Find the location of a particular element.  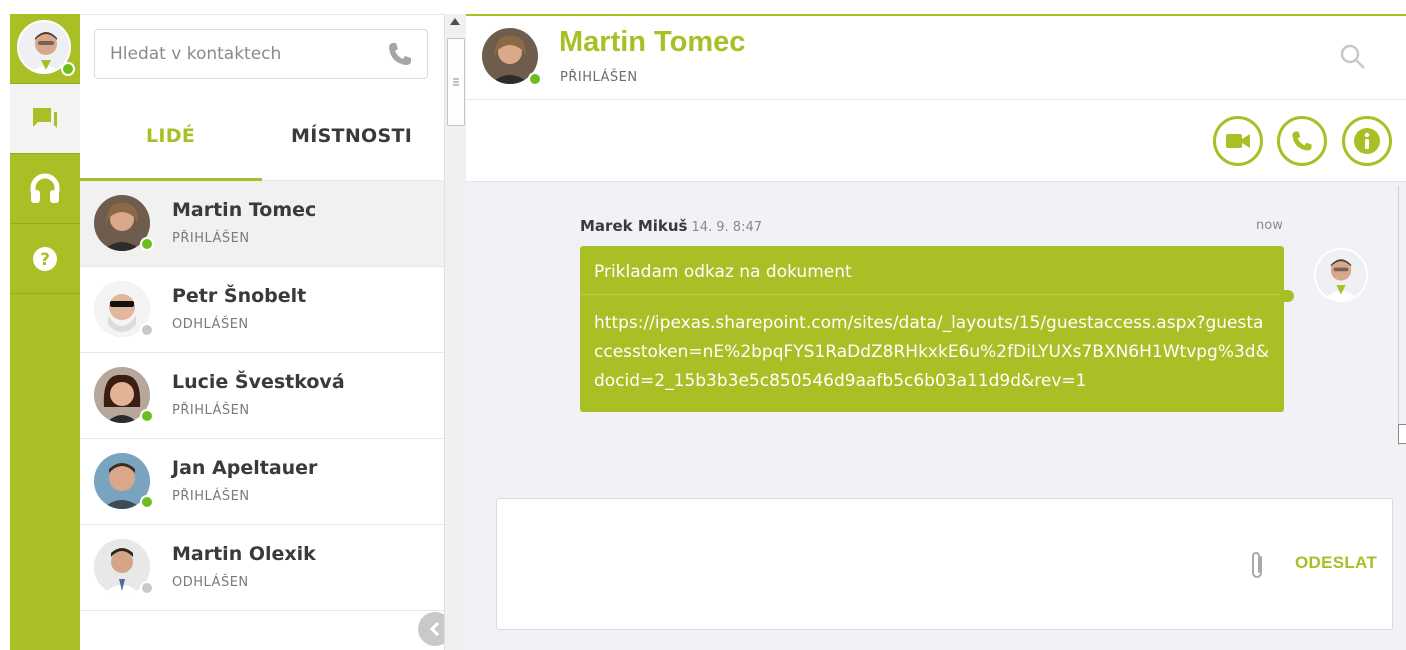

contact-item-martin-tomec: Martin Tomec PŘIHLÁŠEN is located at coordinates (262, 224).